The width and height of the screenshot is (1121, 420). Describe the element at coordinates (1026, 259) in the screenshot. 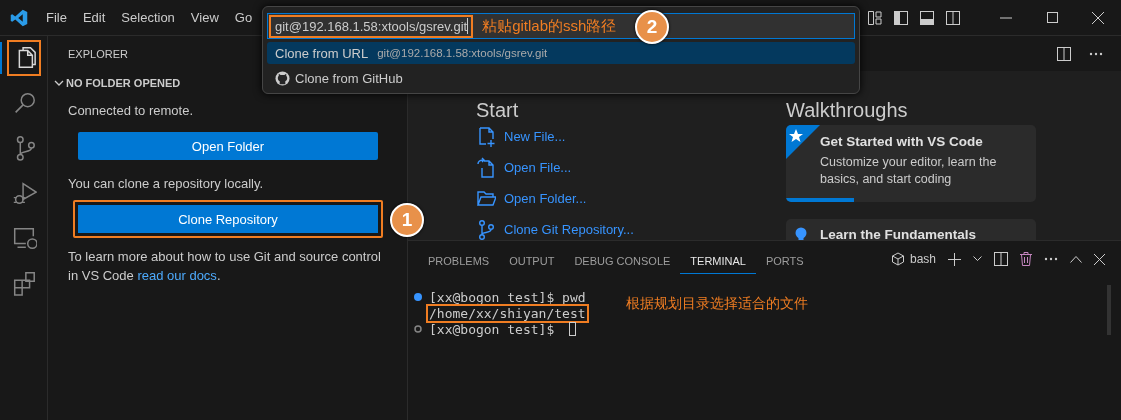

I see `trash-icon` at that location.